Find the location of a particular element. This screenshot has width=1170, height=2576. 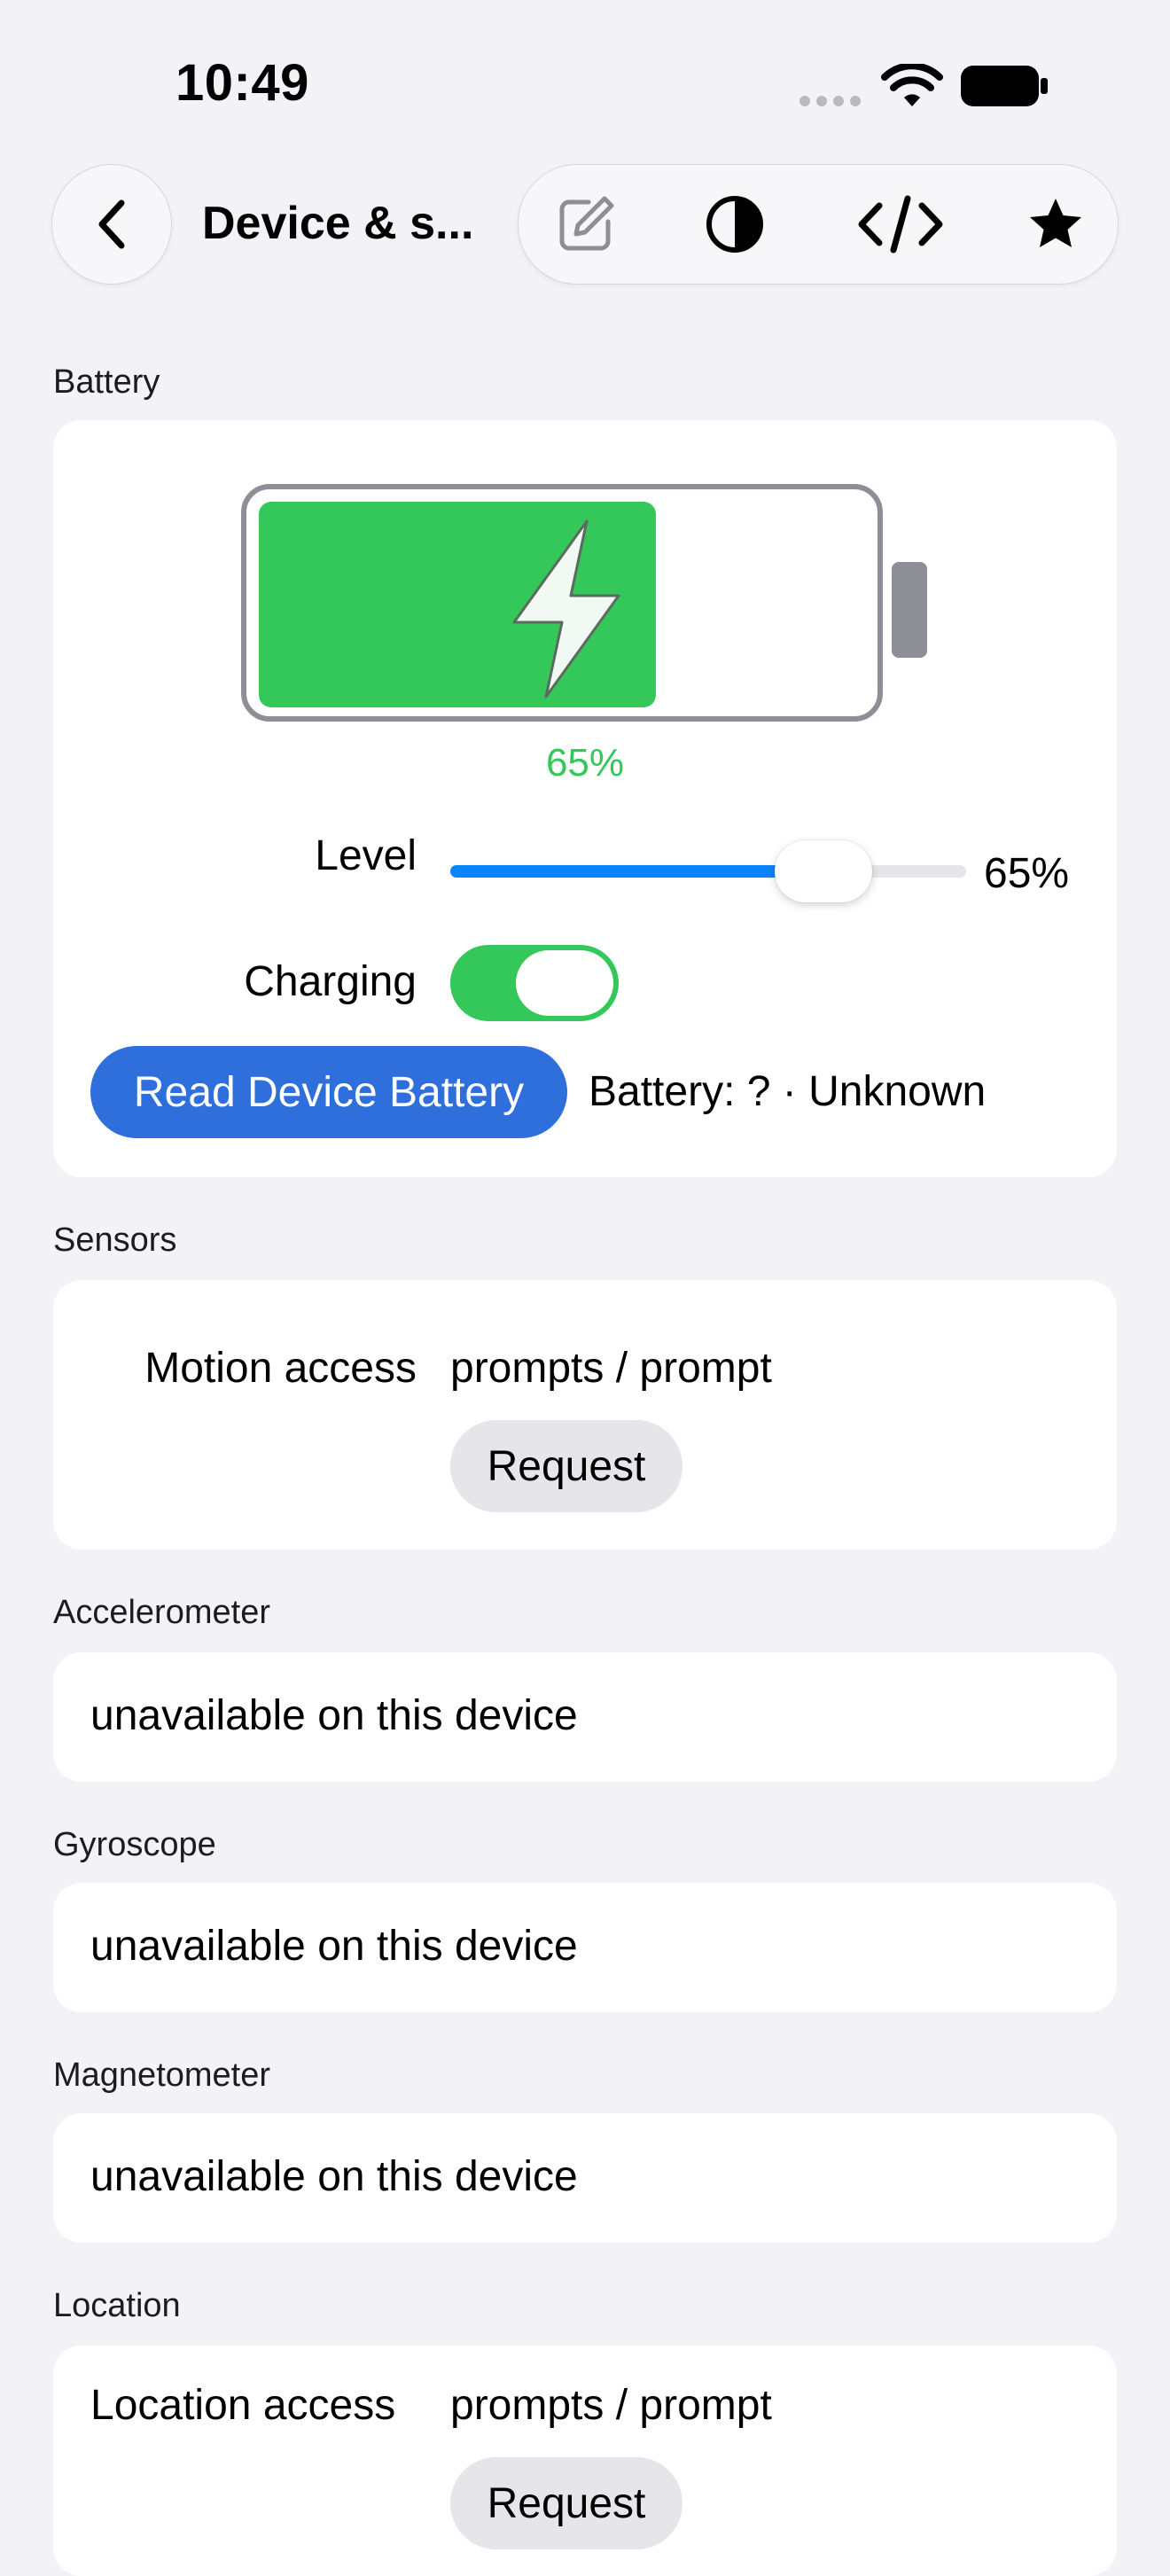

favorite-button is located at coordinates (1055, 224).